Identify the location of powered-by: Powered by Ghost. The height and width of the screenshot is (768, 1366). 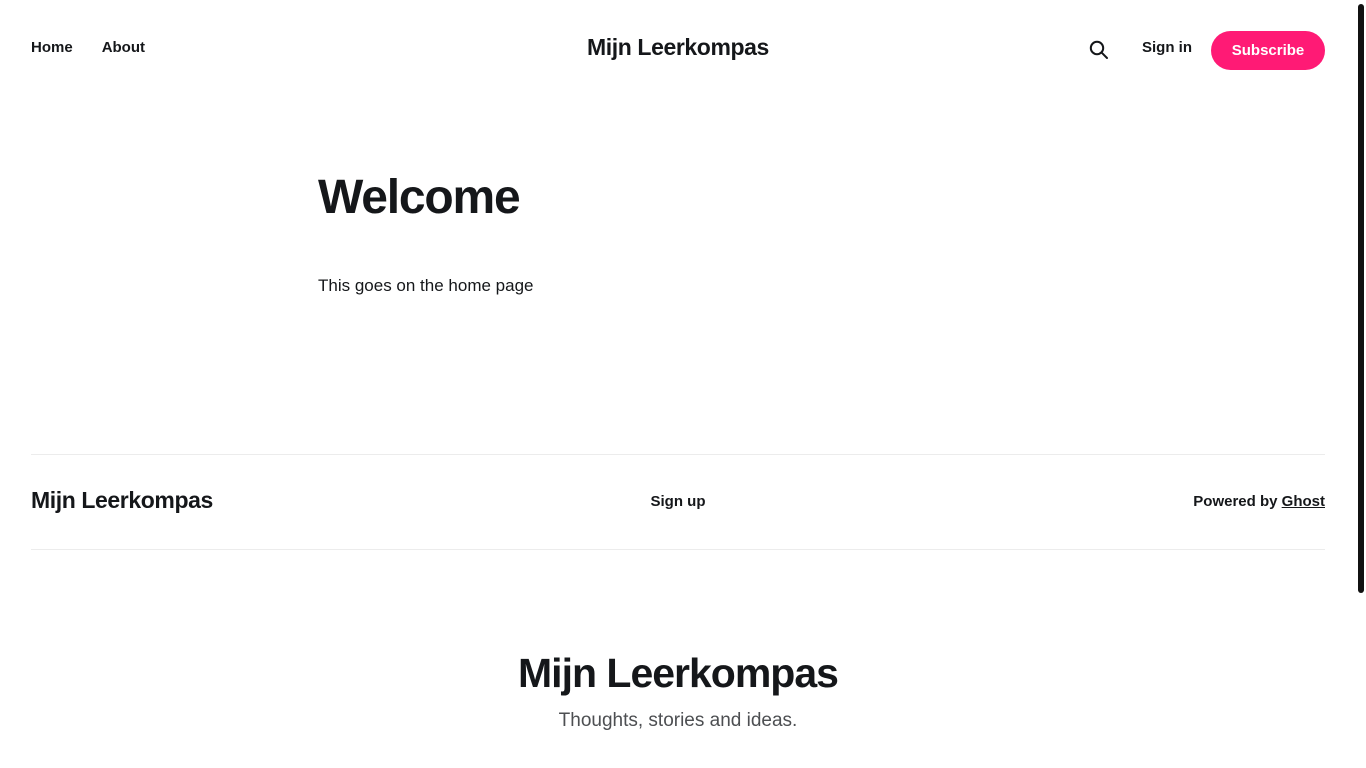
(1259, 501).